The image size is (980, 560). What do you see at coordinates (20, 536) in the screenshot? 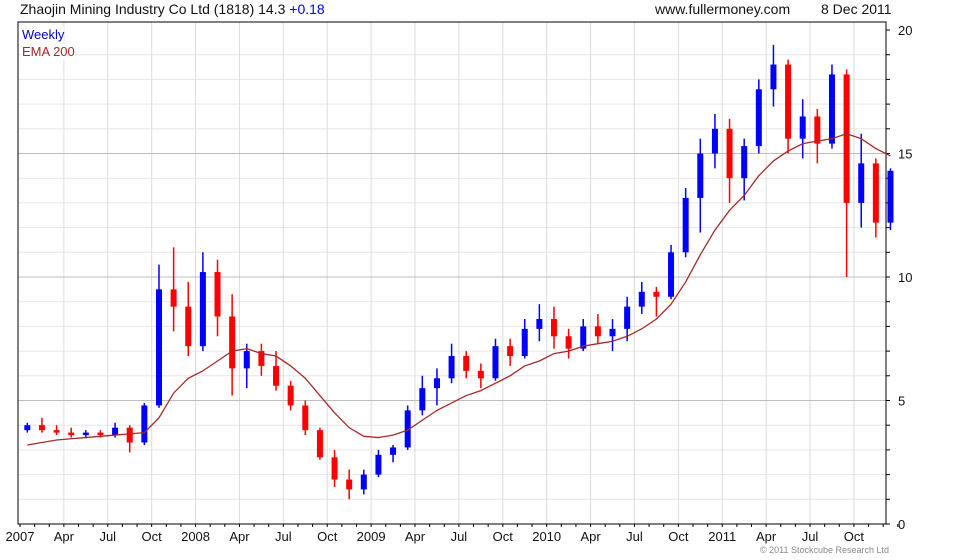
I see `x-tick-label: 2007` at bounding box center [20, 536].